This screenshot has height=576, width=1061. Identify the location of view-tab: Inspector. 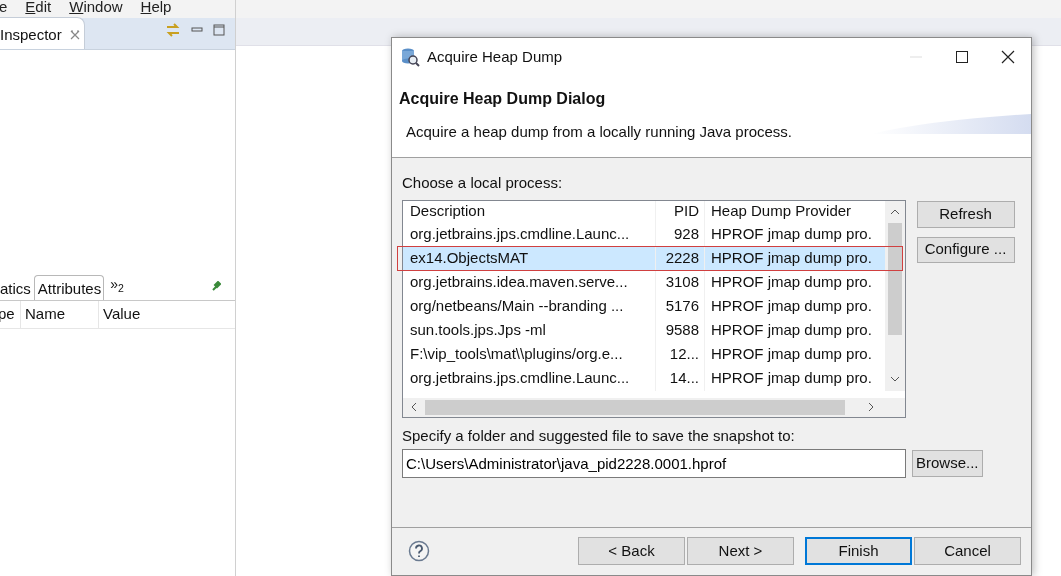
(42, 33).